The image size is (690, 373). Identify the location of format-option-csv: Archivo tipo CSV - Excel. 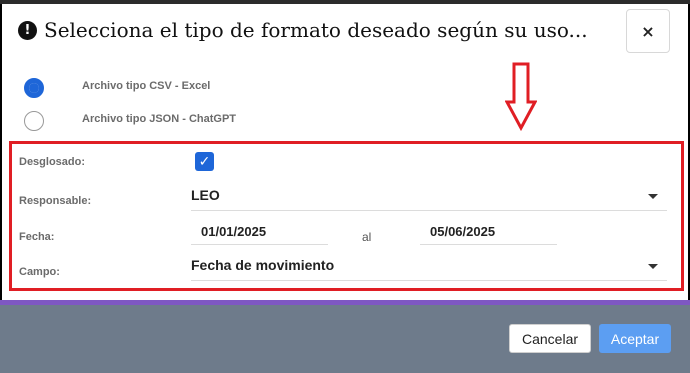
(117, 88).